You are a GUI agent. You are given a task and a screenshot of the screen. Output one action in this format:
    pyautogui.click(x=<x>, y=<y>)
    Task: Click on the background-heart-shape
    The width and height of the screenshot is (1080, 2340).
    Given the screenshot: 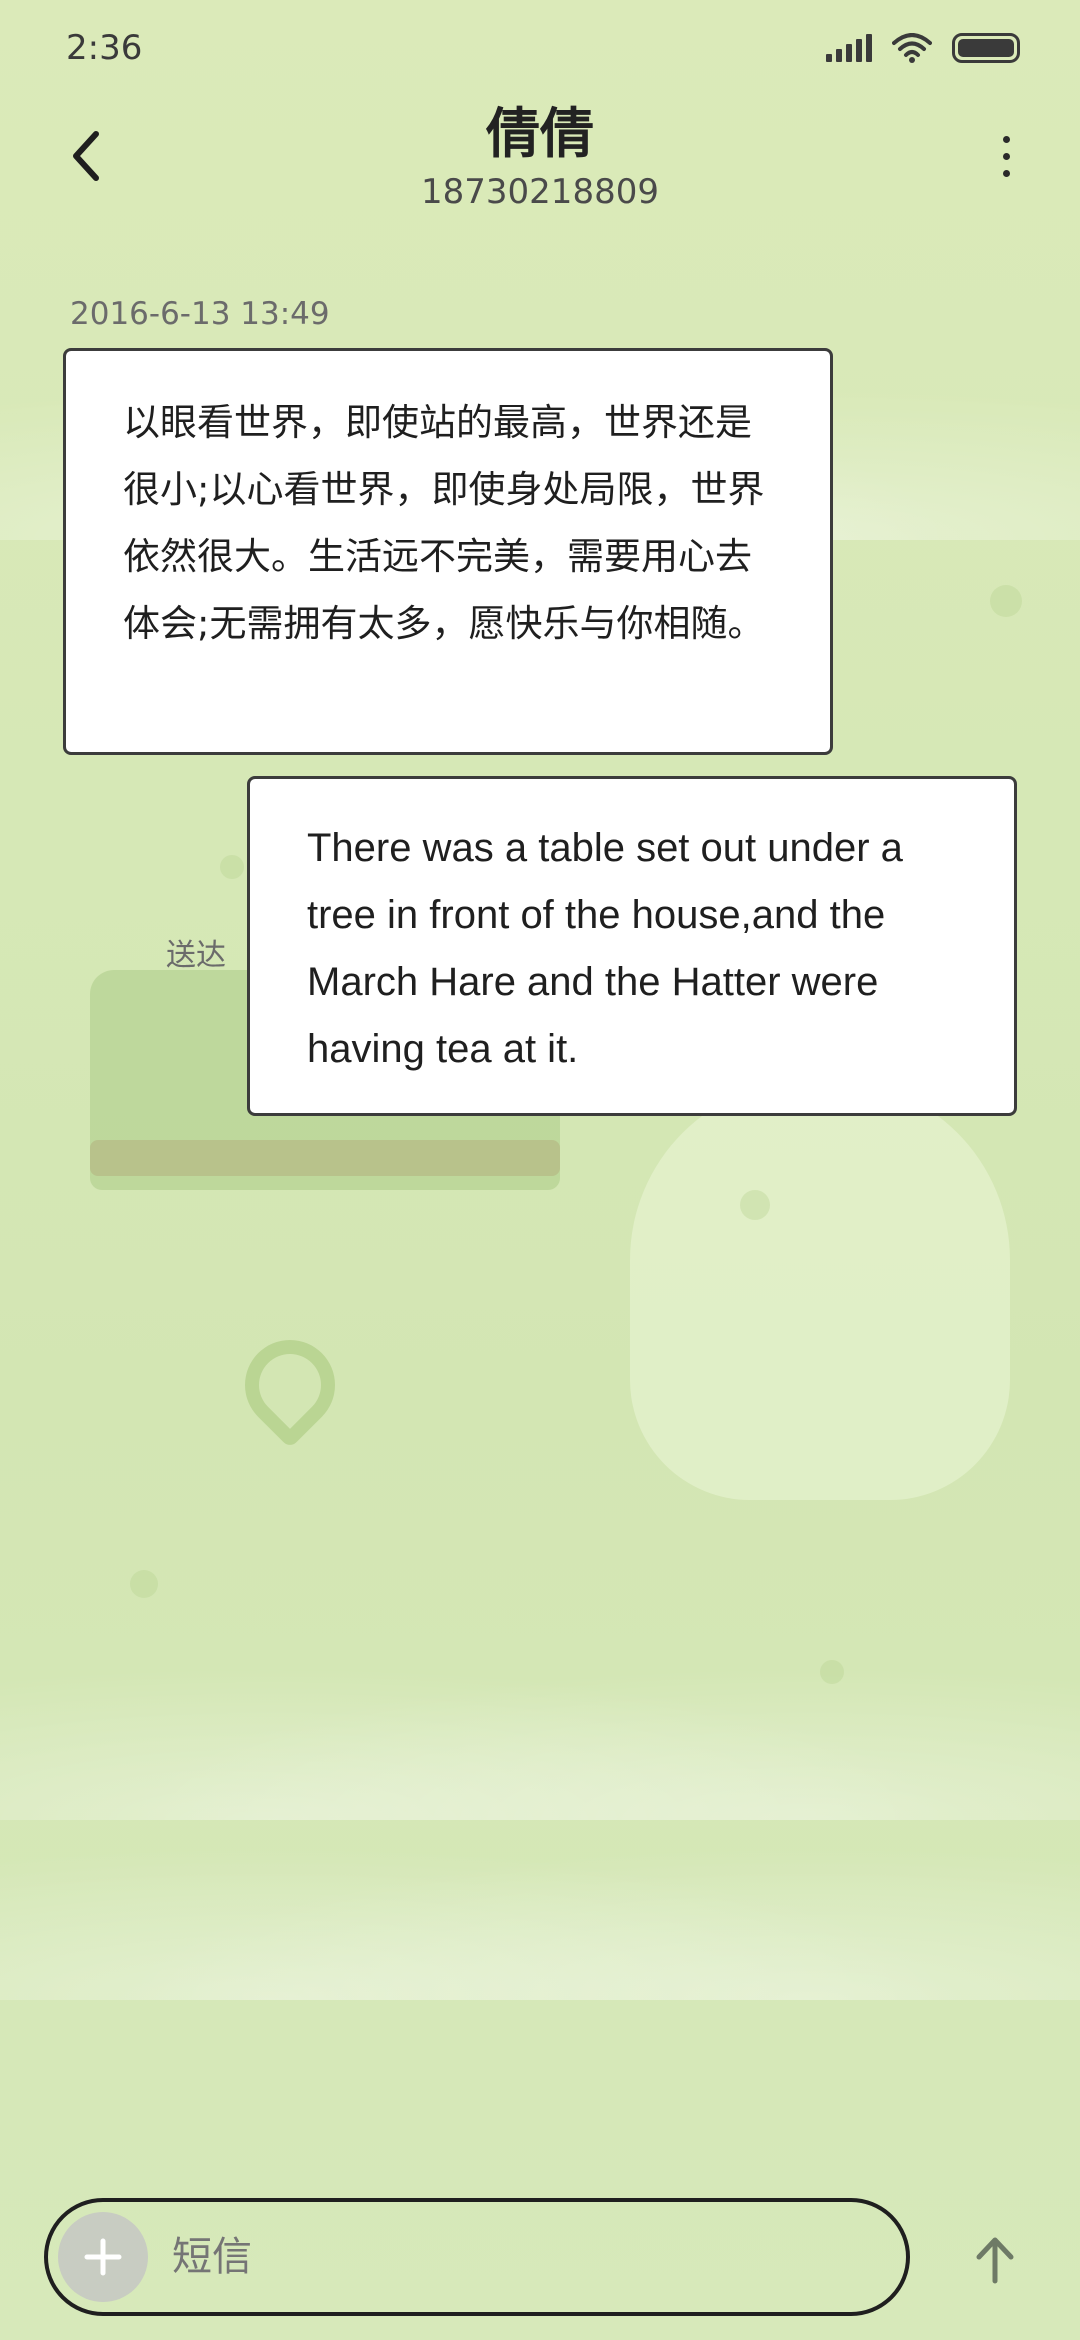 What is the action you would take?
    pyautogui.click(x=290, y=1385)
    